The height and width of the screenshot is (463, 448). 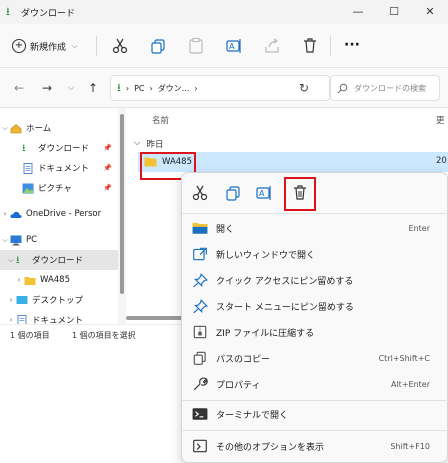 What do you see at coordinates (315, 414) in the screenshot?
I see `menu-item-open-terminal: ターミナルで開く` at bounding box center [315, 414].